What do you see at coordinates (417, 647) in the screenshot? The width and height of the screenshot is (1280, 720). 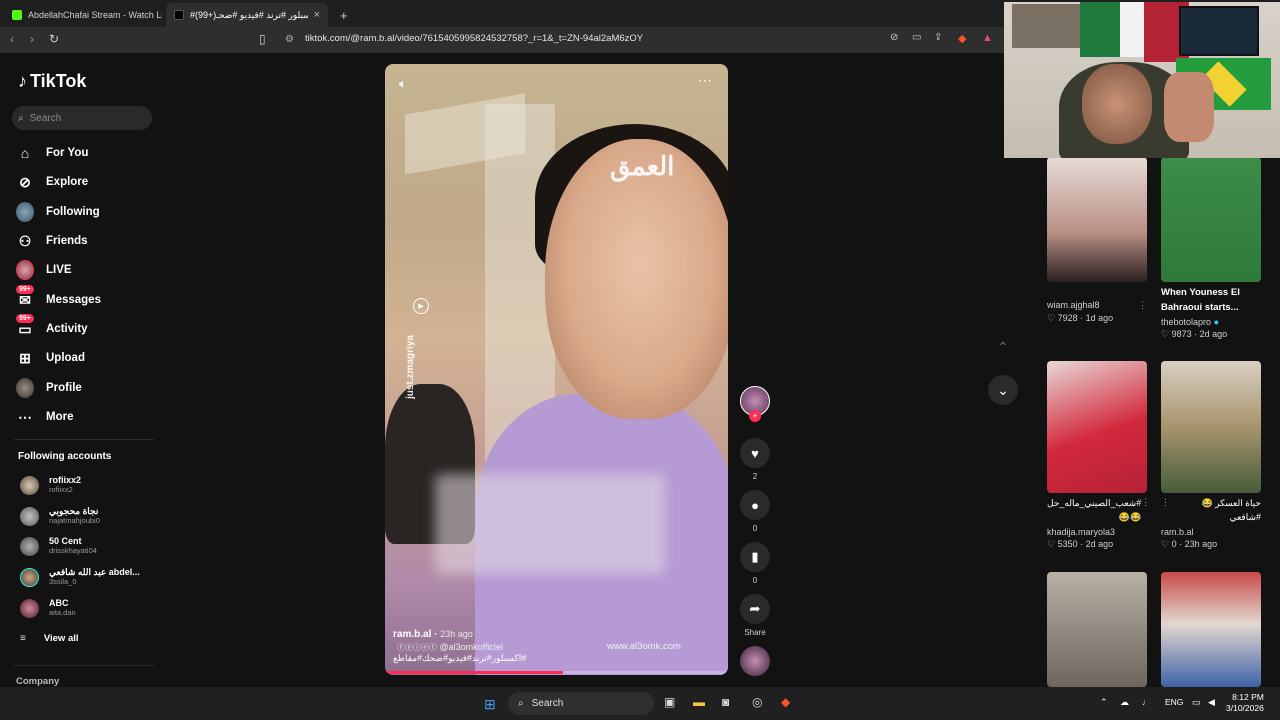 I see `social-icons: ⓕⓨⓘⓞⓣ` at bounding box center [417, 647].